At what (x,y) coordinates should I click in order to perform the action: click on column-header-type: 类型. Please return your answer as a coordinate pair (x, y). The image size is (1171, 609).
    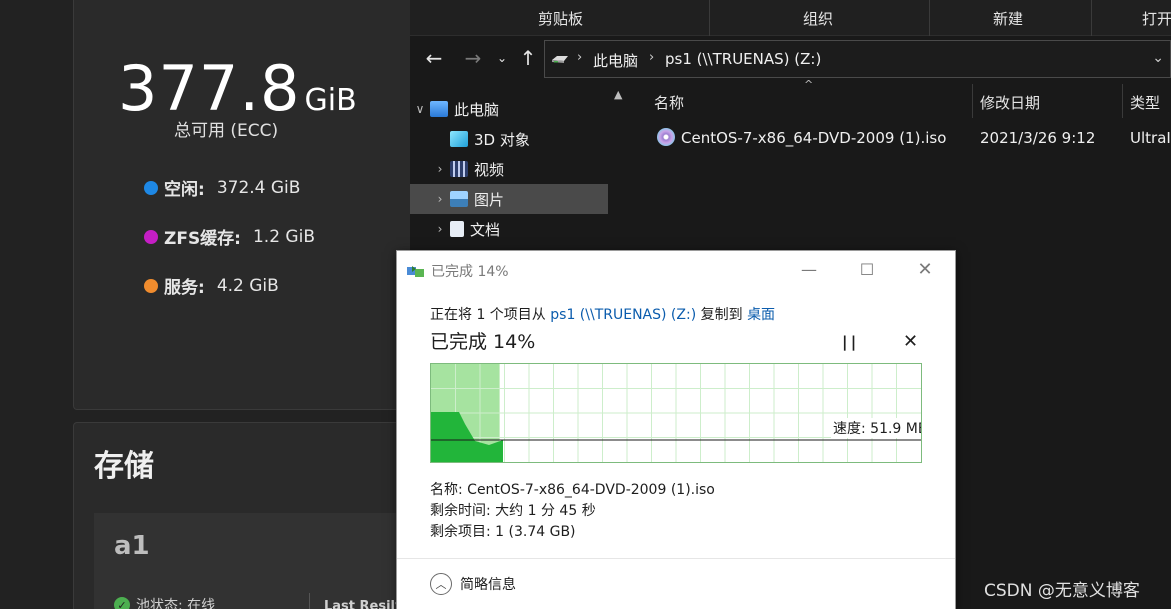
    Looking at the image, I should click on (1145, 102).